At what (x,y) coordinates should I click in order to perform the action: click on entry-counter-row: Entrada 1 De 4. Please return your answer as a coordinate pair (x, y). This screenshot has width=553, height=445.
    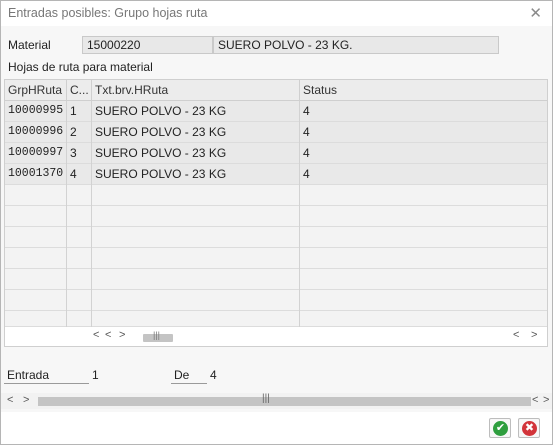
    Looking at the image, I should click on (276, 376).